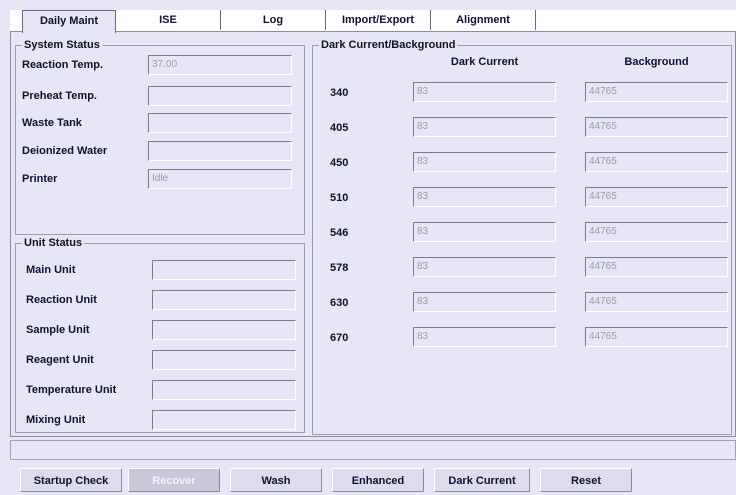 The image size is (736, 495). I want to click on wash-button: Wash, so click(276, 480).